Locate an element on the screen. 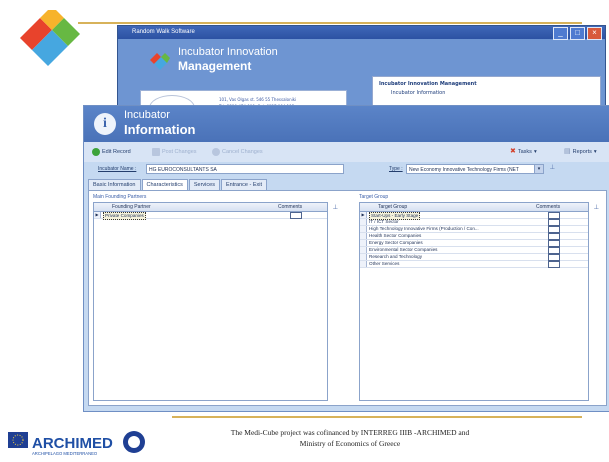 The image size is (609, 462). save-icon is located at coordinates (156, 152).